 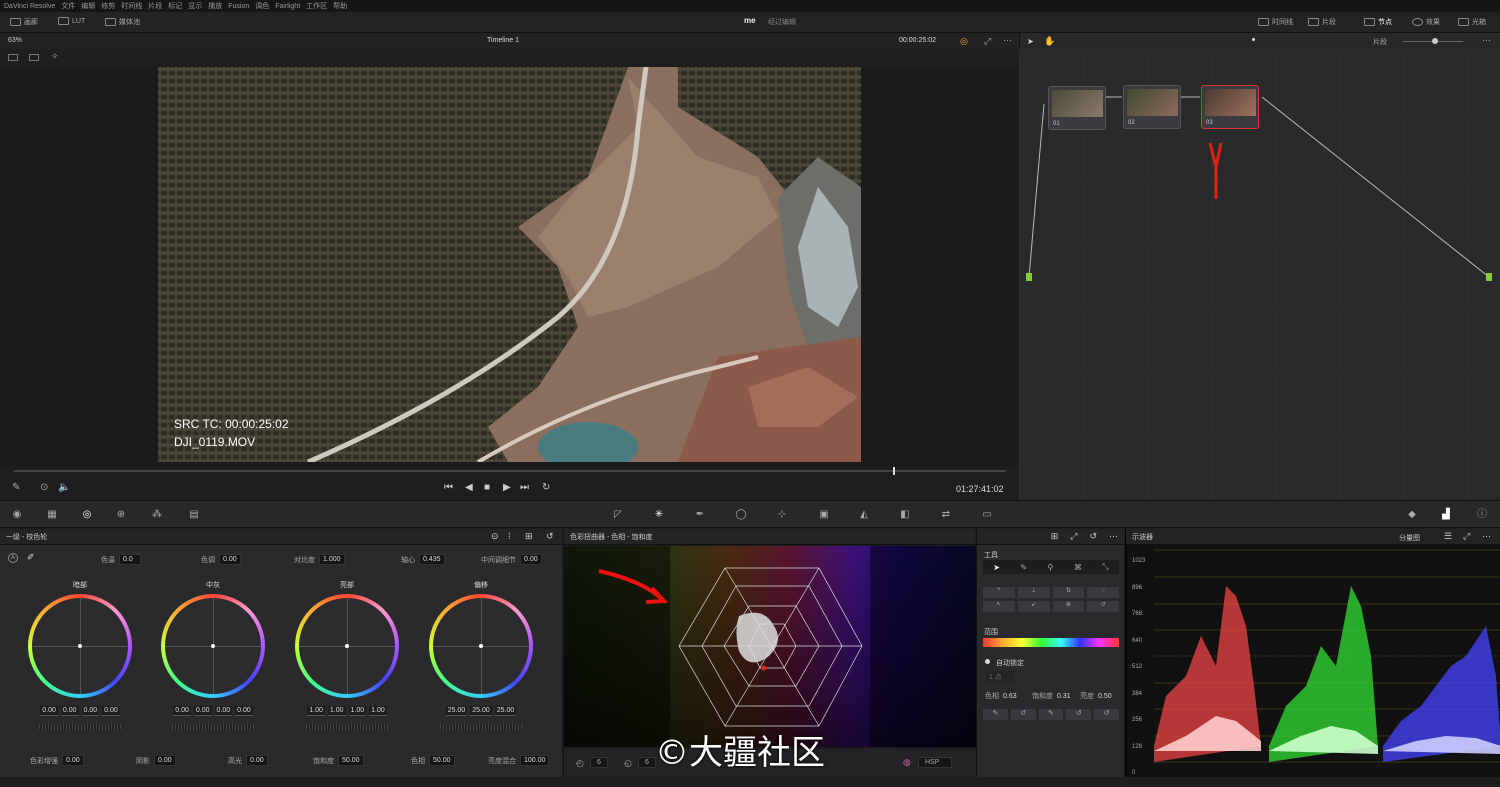 What do you see at coordinates (1275, 22) in the screenshot?
I see `timeline-toggle: 时间线` at bounding box center [1275, 22].